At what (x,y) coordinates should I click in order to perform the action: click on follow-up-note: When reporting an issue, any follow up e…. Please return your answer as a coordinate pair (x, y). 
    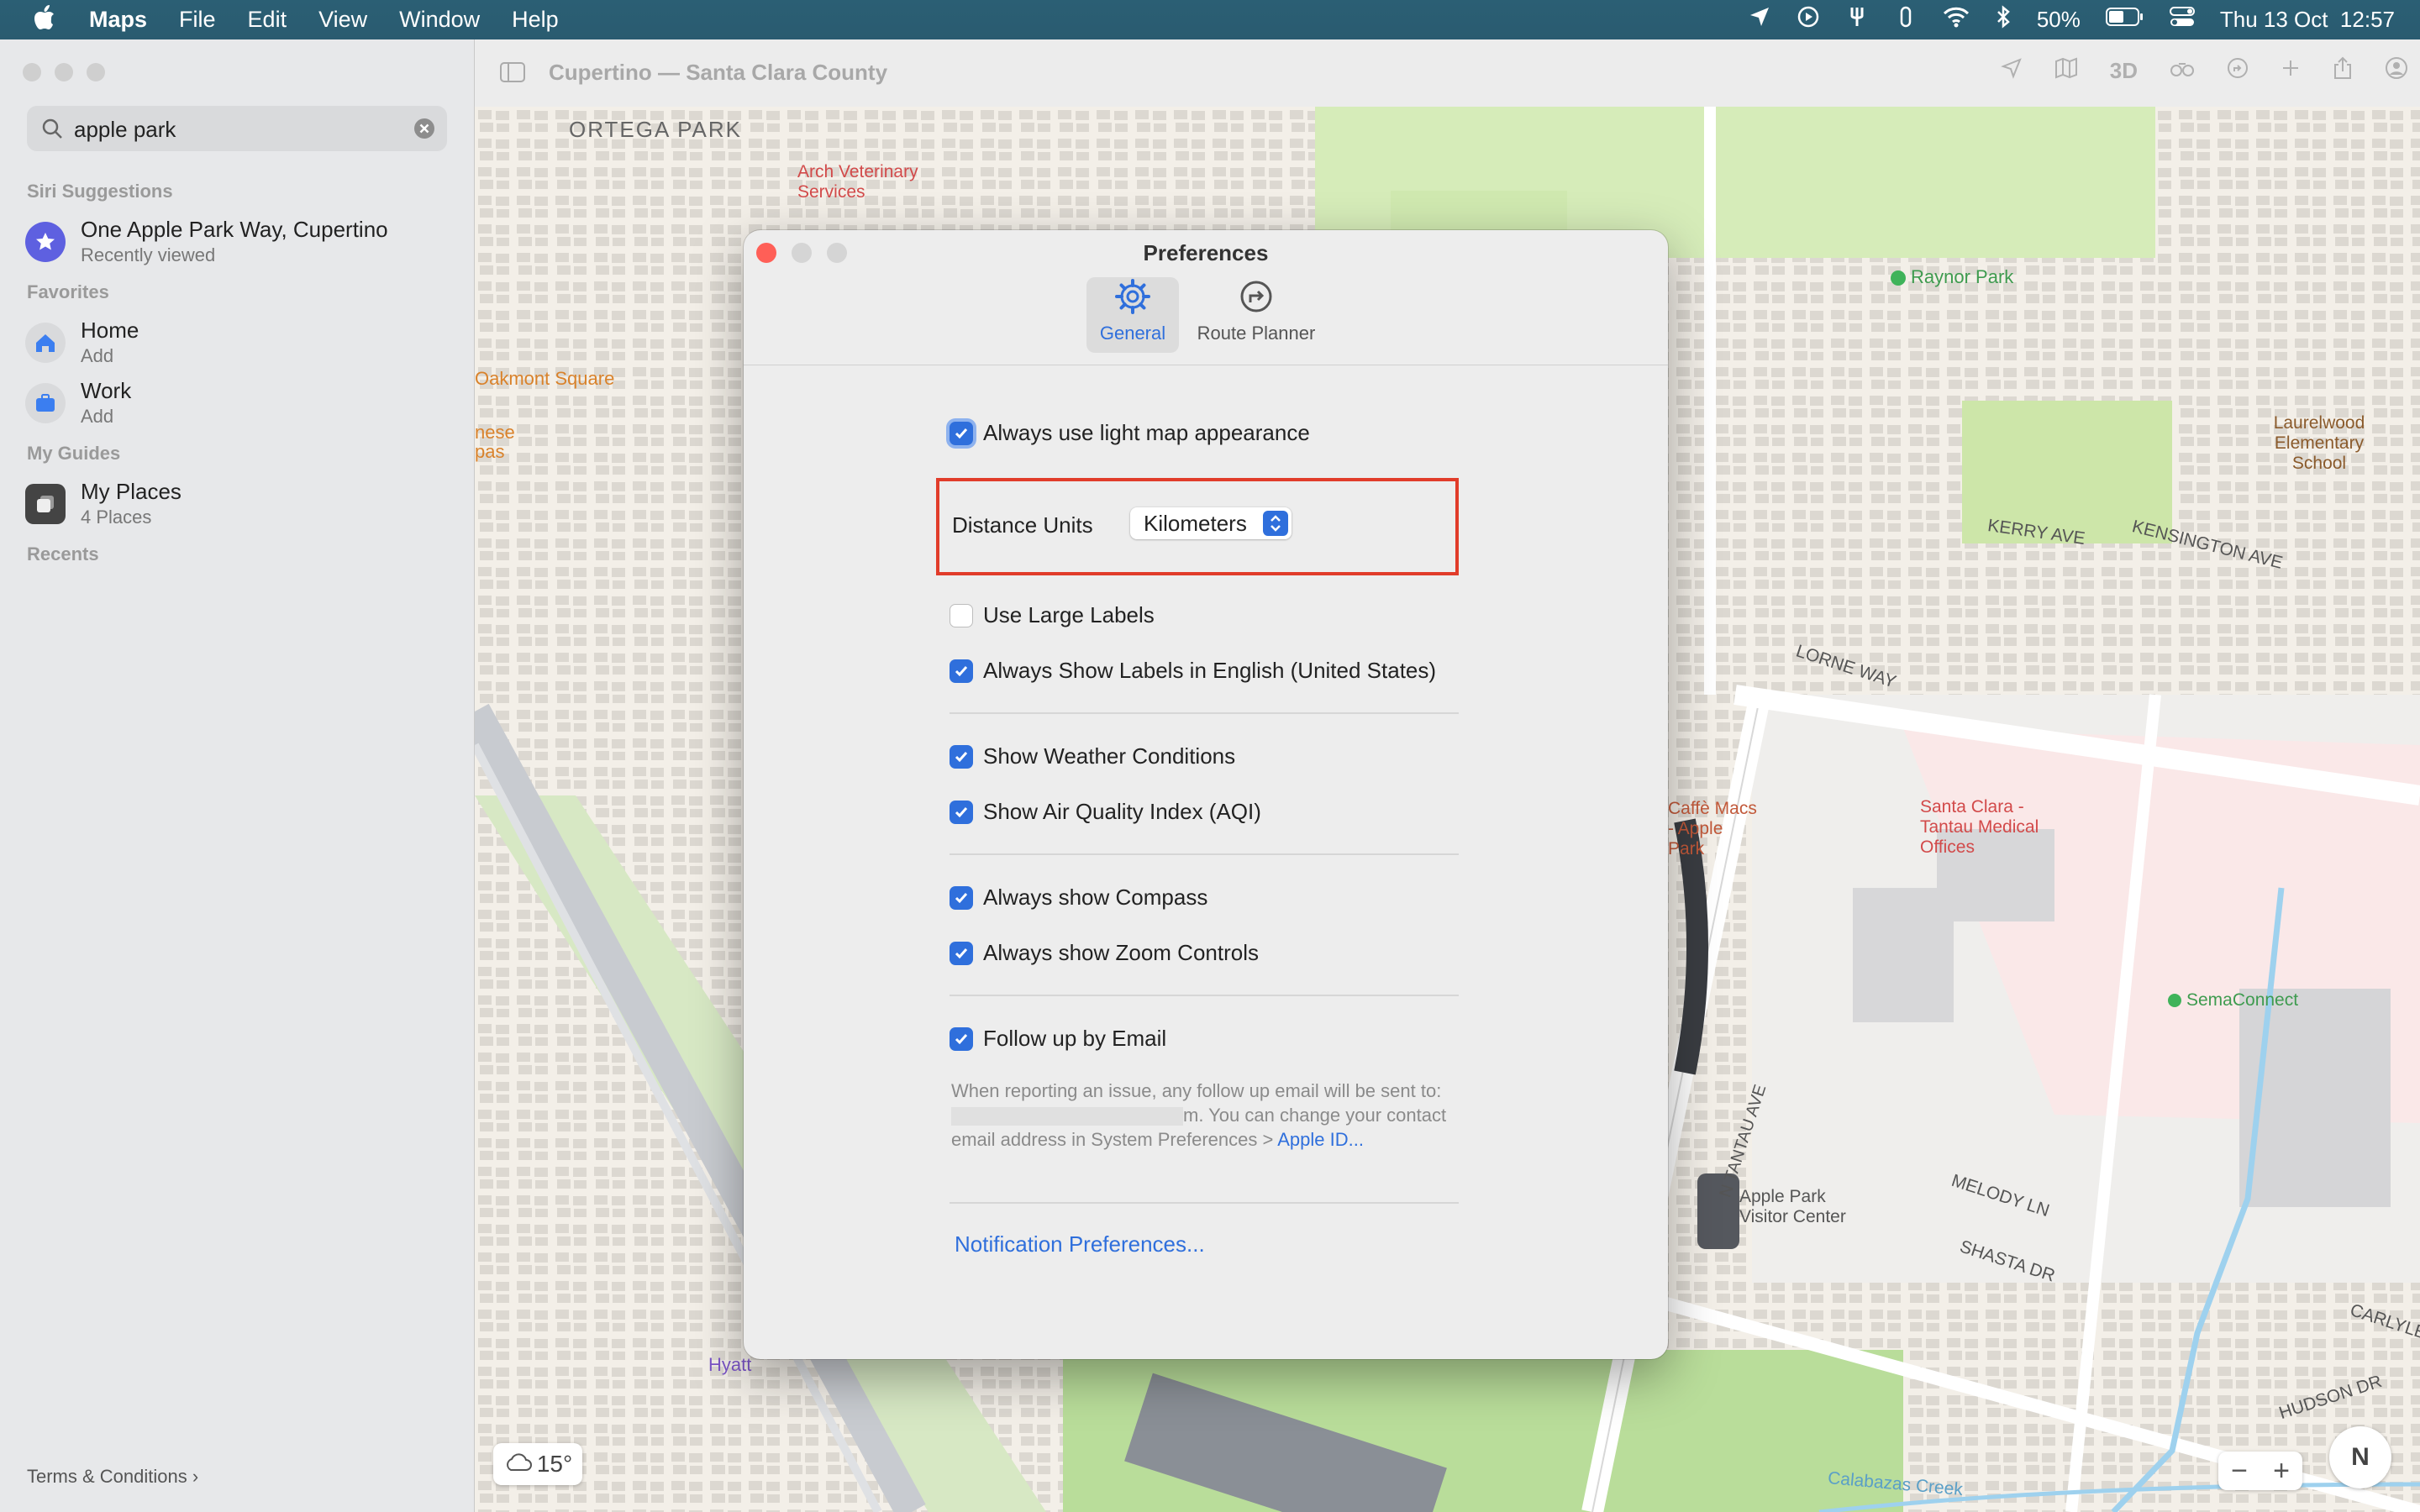
    Looking at the image, I should click on (1207, 1115).